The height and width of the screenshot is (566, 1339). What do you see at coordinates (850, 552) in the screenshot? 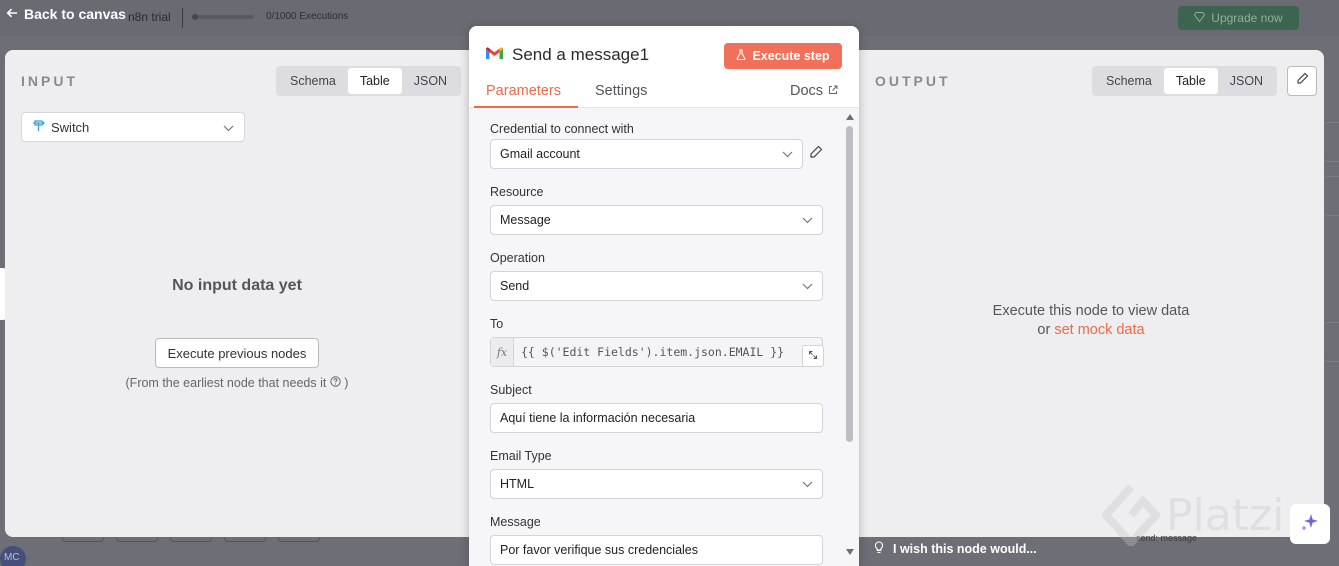
I see `scroll-down-arrow` at bounding box center [850, 552].